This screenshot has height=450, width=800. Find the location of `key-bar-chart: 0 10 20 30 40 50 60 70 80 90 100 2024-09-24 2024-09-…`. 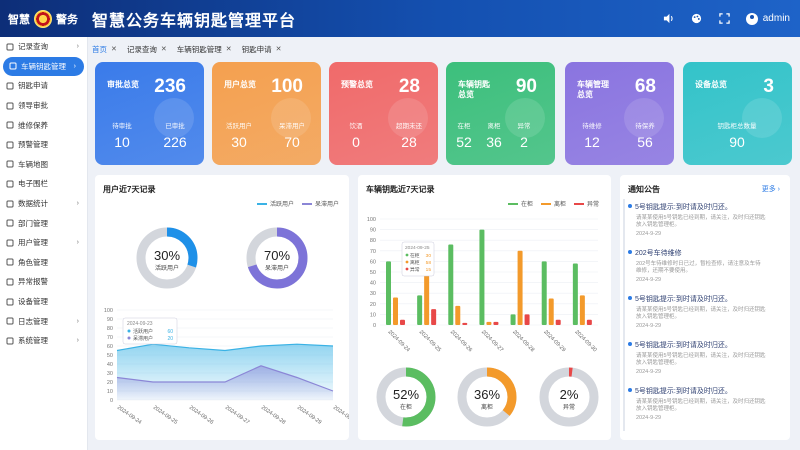

key-bar-chart: 0 10 20 30 40 50 60 70 80 90 100 2024-09-24 2024-09-… is located at coordinates (482, 285).